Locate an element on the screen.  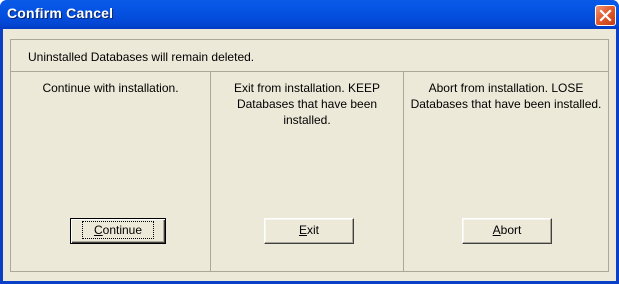
close-button is located at coordinates (605, 15).